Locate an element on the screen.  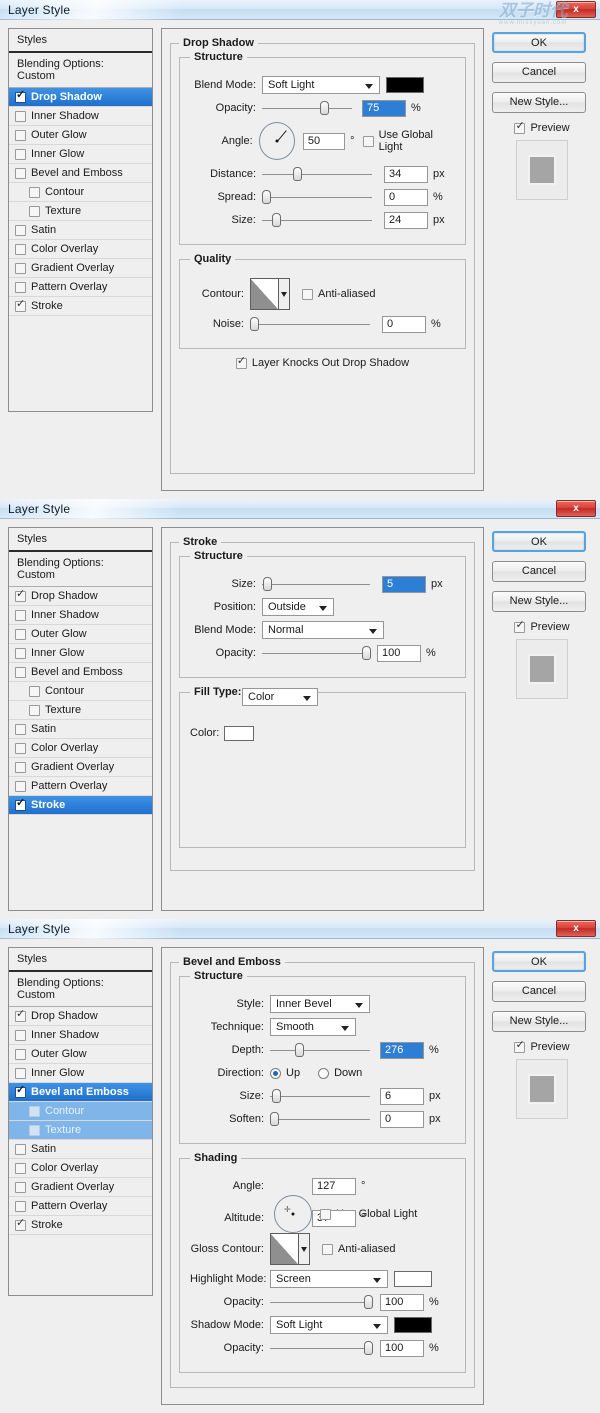
anti-aliased-checkbox: Anti-aliased is located at coordinates (338, 294).